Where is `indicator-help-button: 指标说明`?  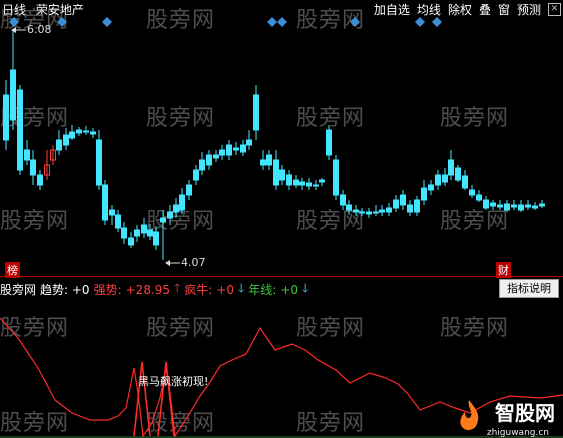
indicator-help-button: 指标说明 is located at coordinates (529, 288).